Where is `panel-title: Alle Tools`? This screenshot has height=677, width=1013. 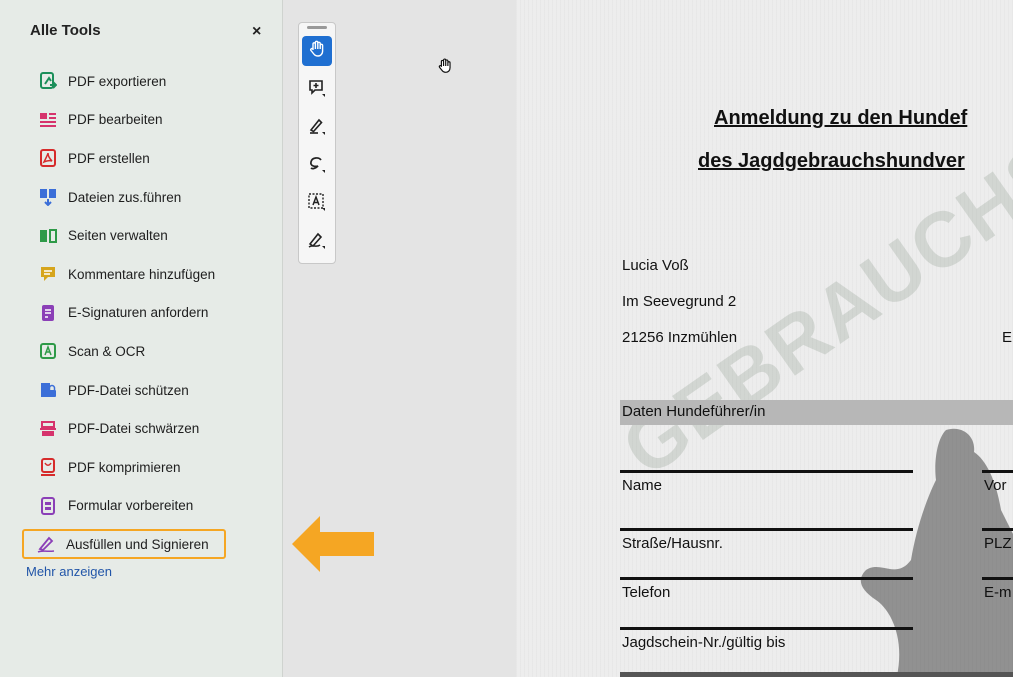
panel-title: Alle Tools is located at coordinates (65, 30).